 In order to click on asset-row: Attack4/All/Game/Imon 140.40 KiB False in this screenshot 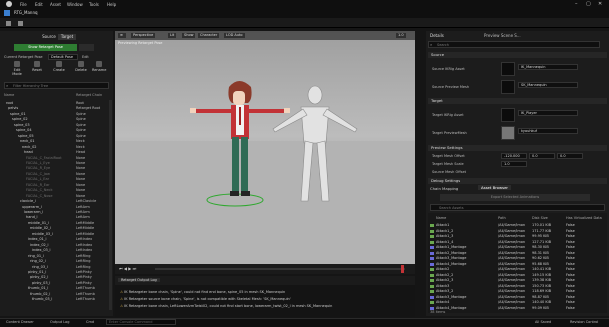, I will do `click(518, 302)`.